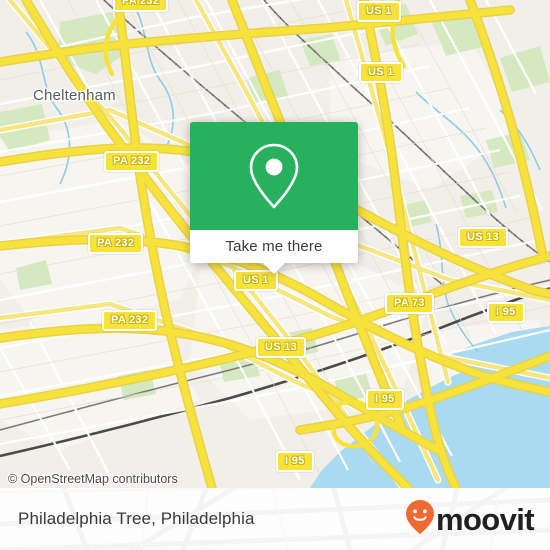 Image resolution: width=550 pixels, height=550 pixels. What do you see at coordinates (274, 268) in the screenshot?
I see `popup-pointer-tip` at bounding box center [274, 268].